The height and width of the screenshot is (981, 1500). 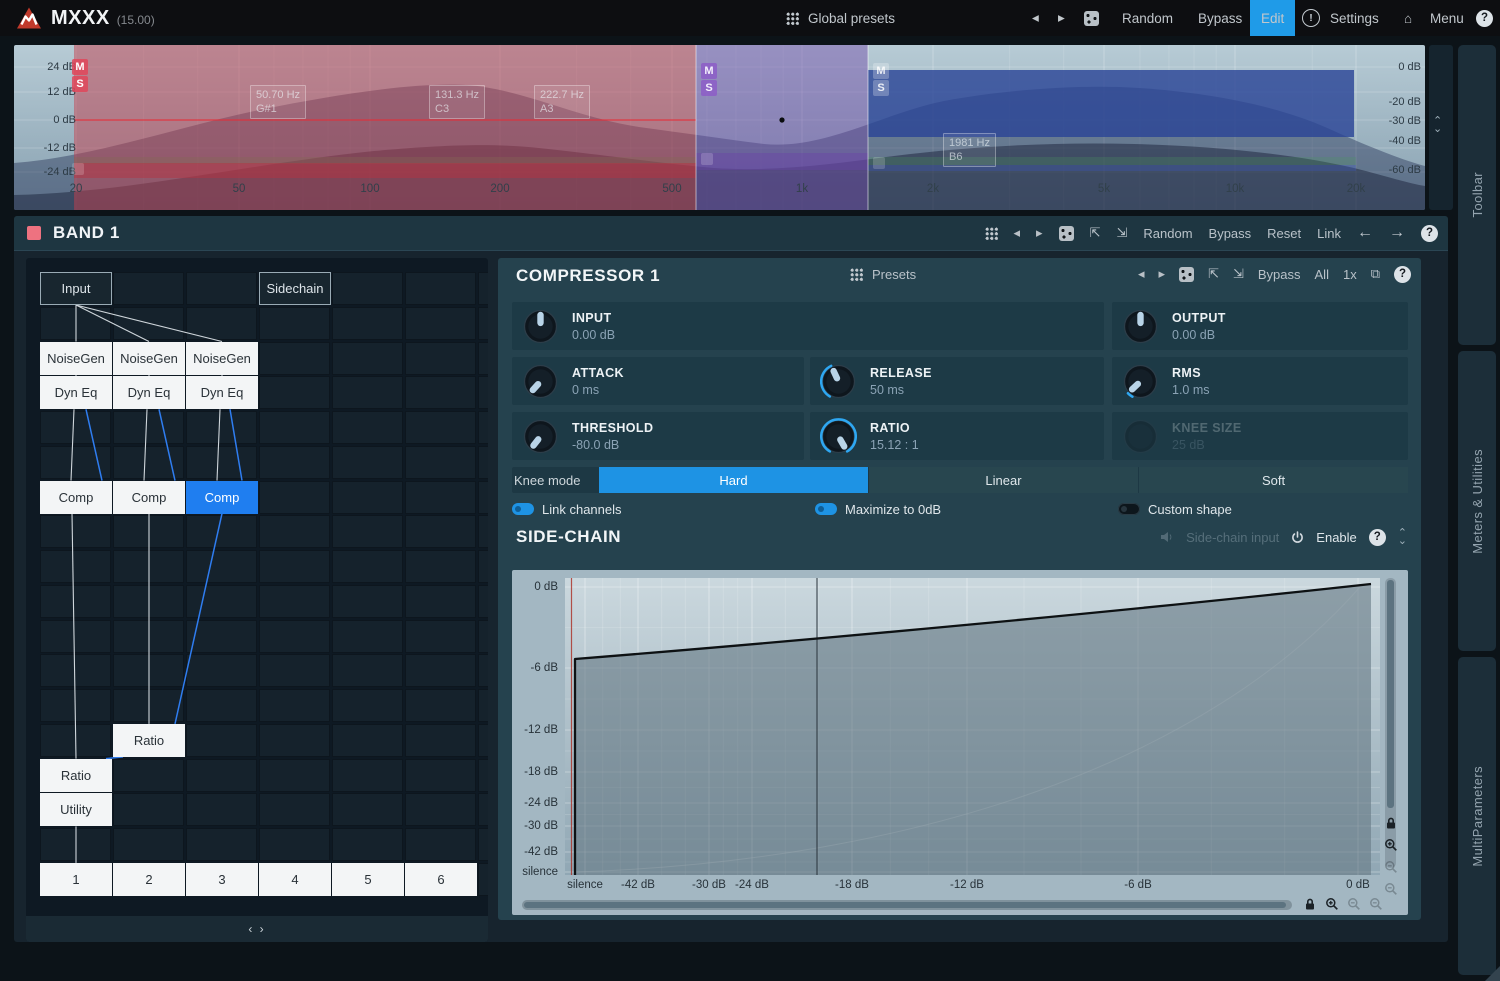 I want to click on node-ratio2: Ratio, so click(x=149, y=740).